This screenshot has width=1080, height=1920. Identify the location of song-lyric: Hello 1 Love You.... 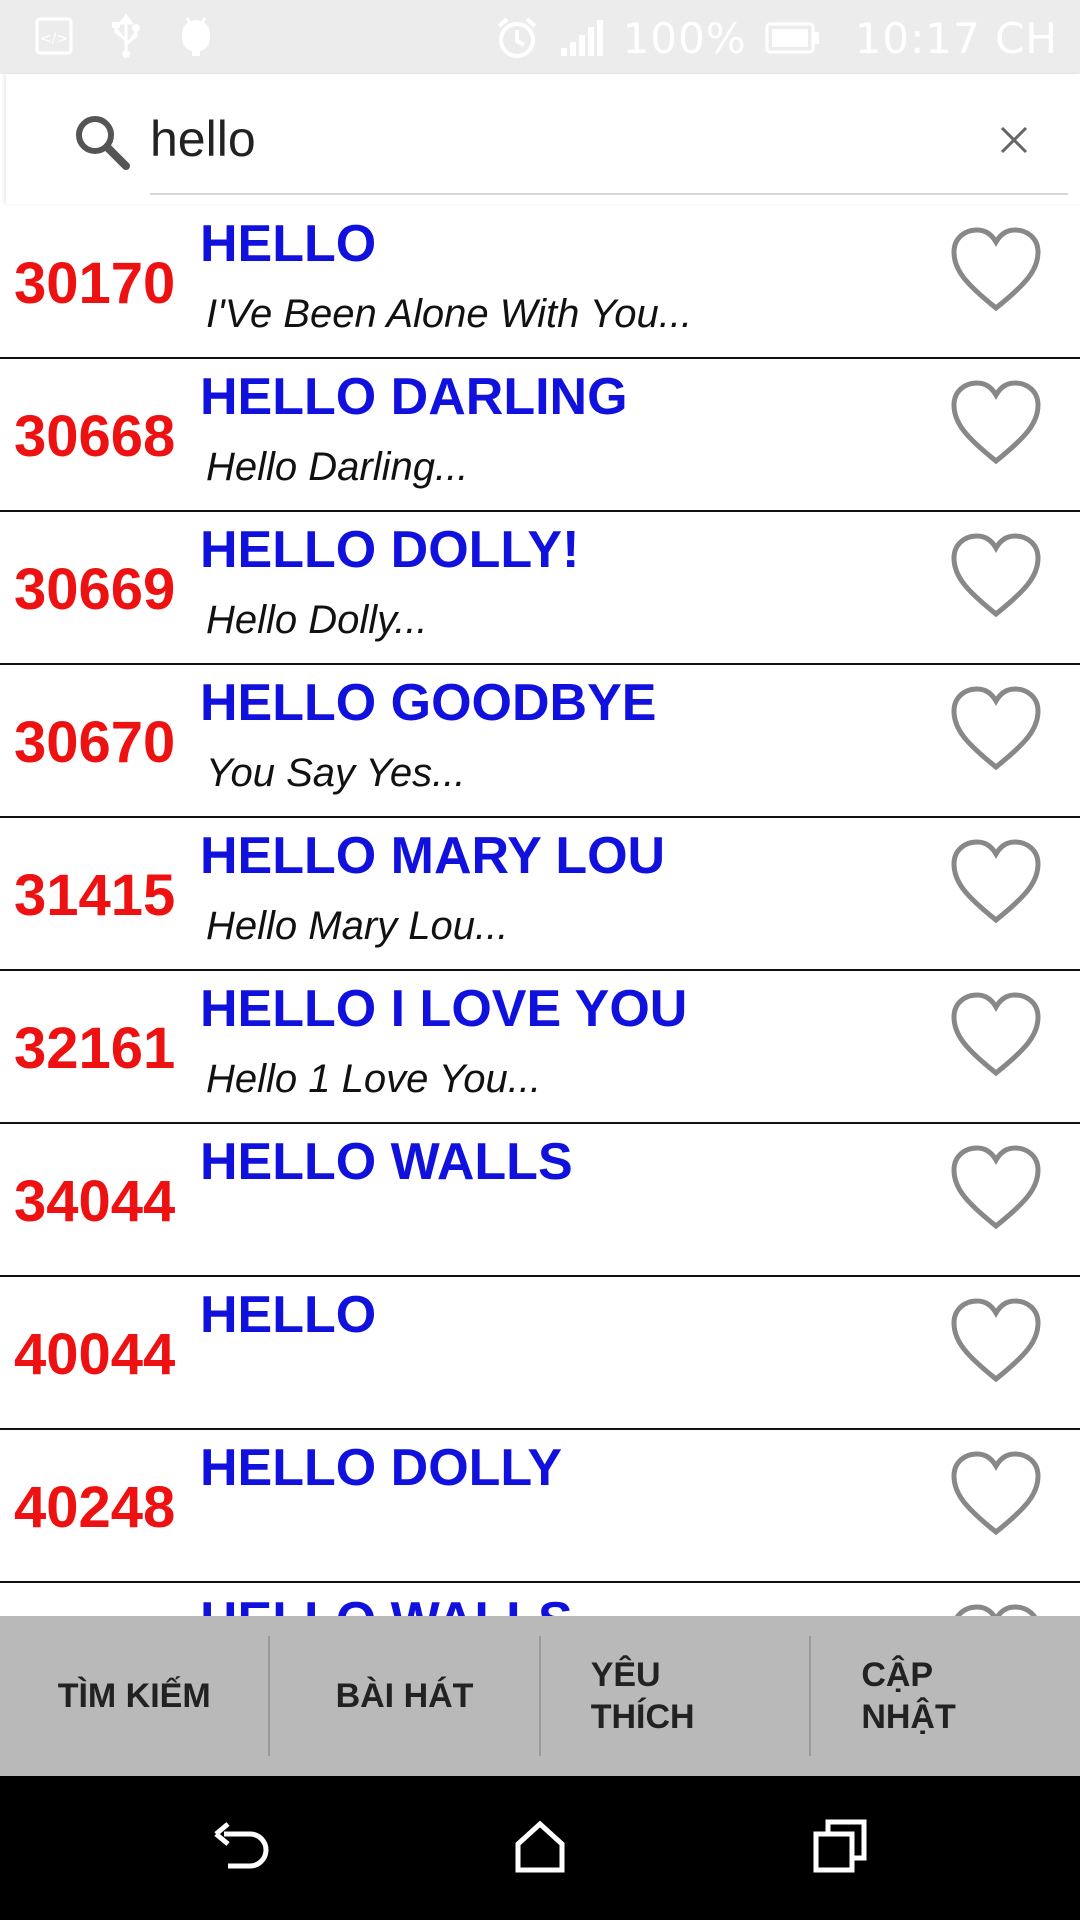
(374, 1079).